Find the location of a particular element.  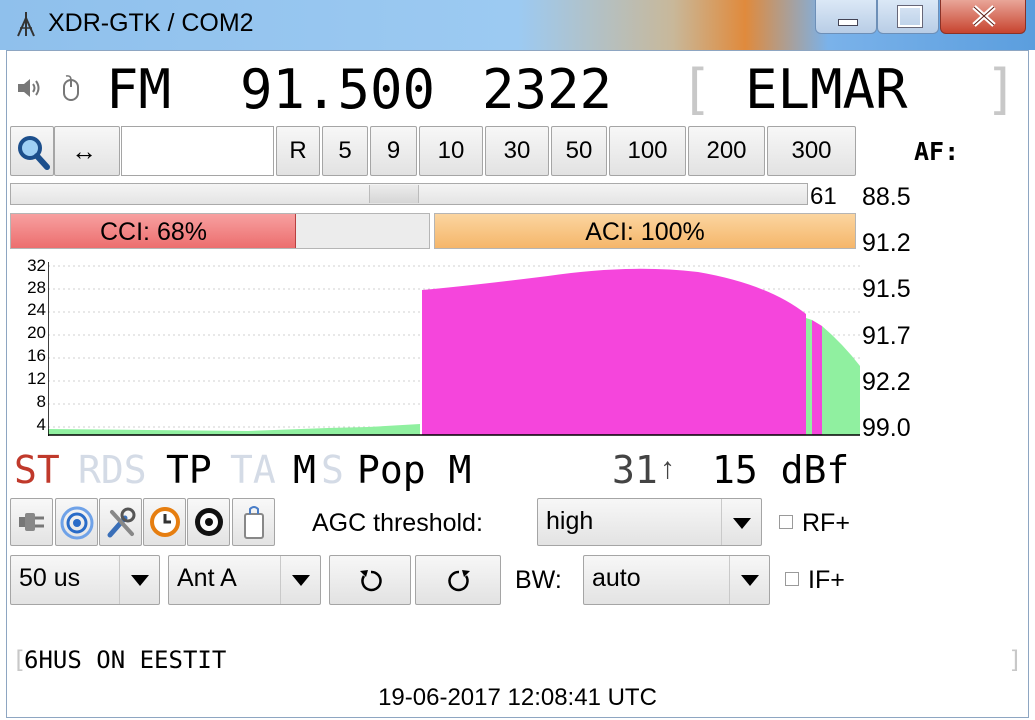

rotate-right-button is located at coordinates (458, 580).